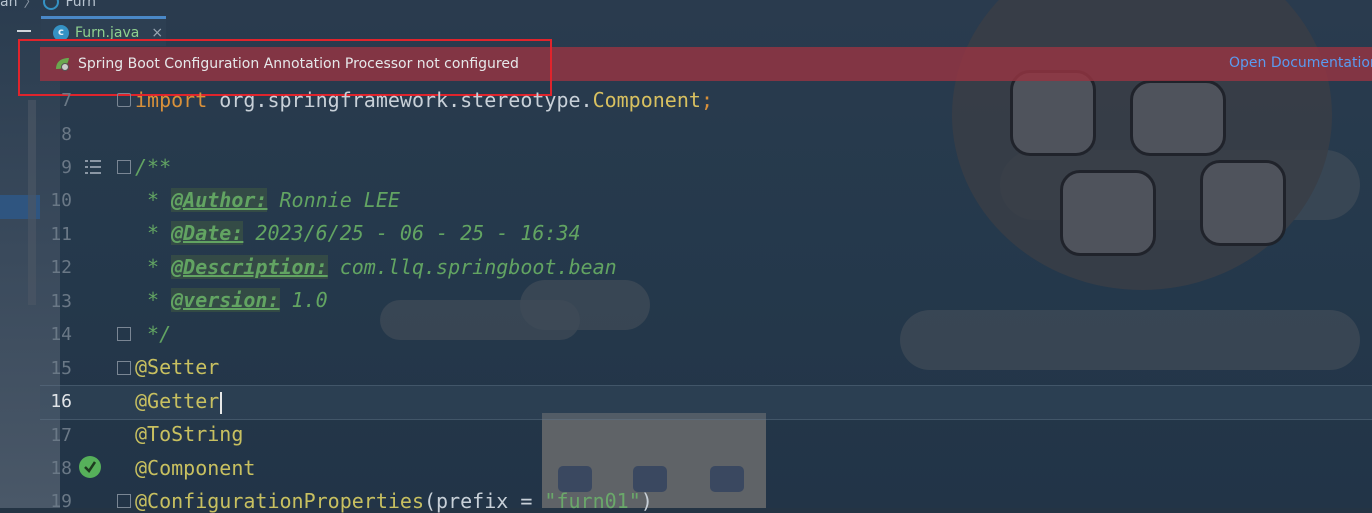 Image resolution: width=1372 pixels, height=513 pixels. I want to click on code-line: /**, so click(153, 167).